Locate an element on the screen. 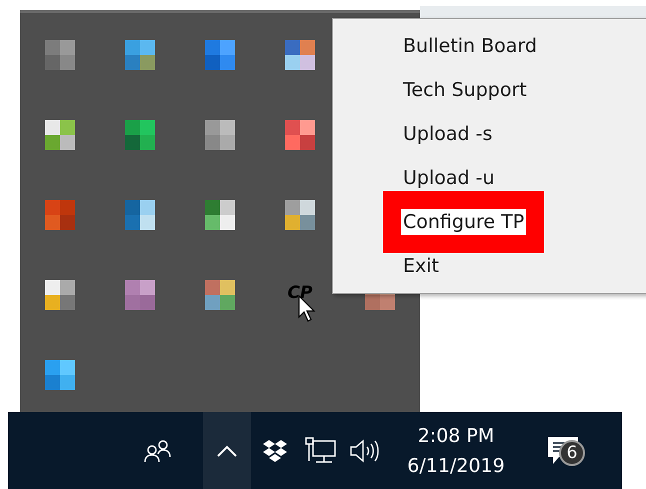 This screenshot has height=489, width=646. menu-item: Bulletin Board is located at coordinates (470, 46).